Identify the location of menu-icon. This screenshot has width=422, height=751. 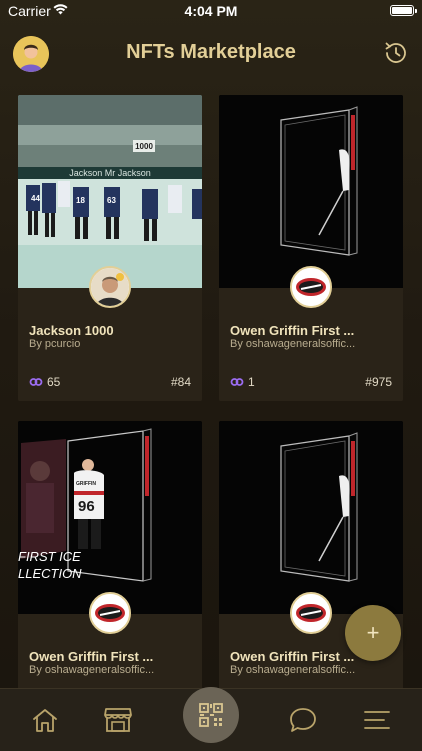
(377, 720).